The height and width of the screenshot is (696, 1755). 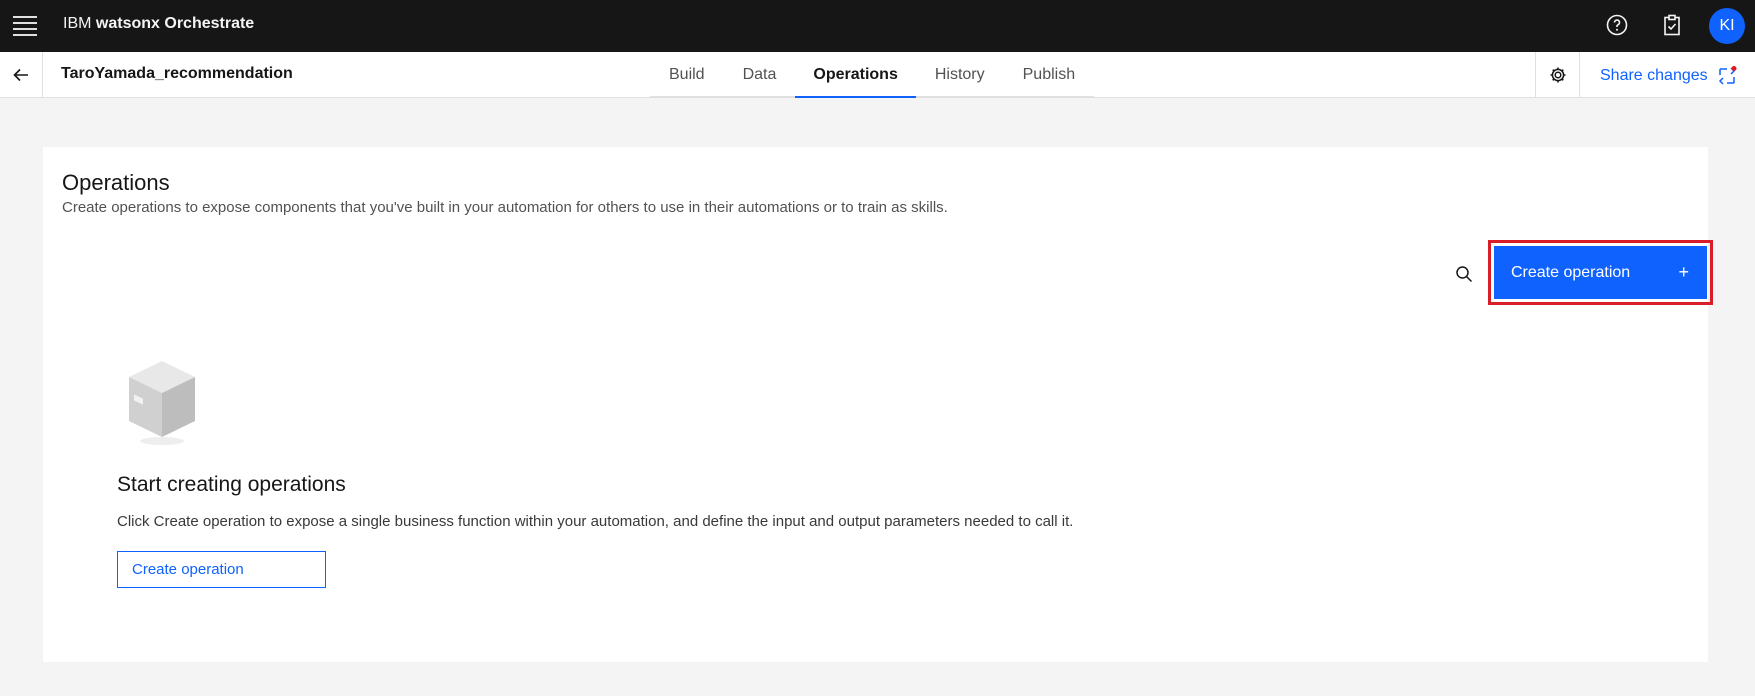 I want to click on plus-icon: +, so click(x=1683, y=272).